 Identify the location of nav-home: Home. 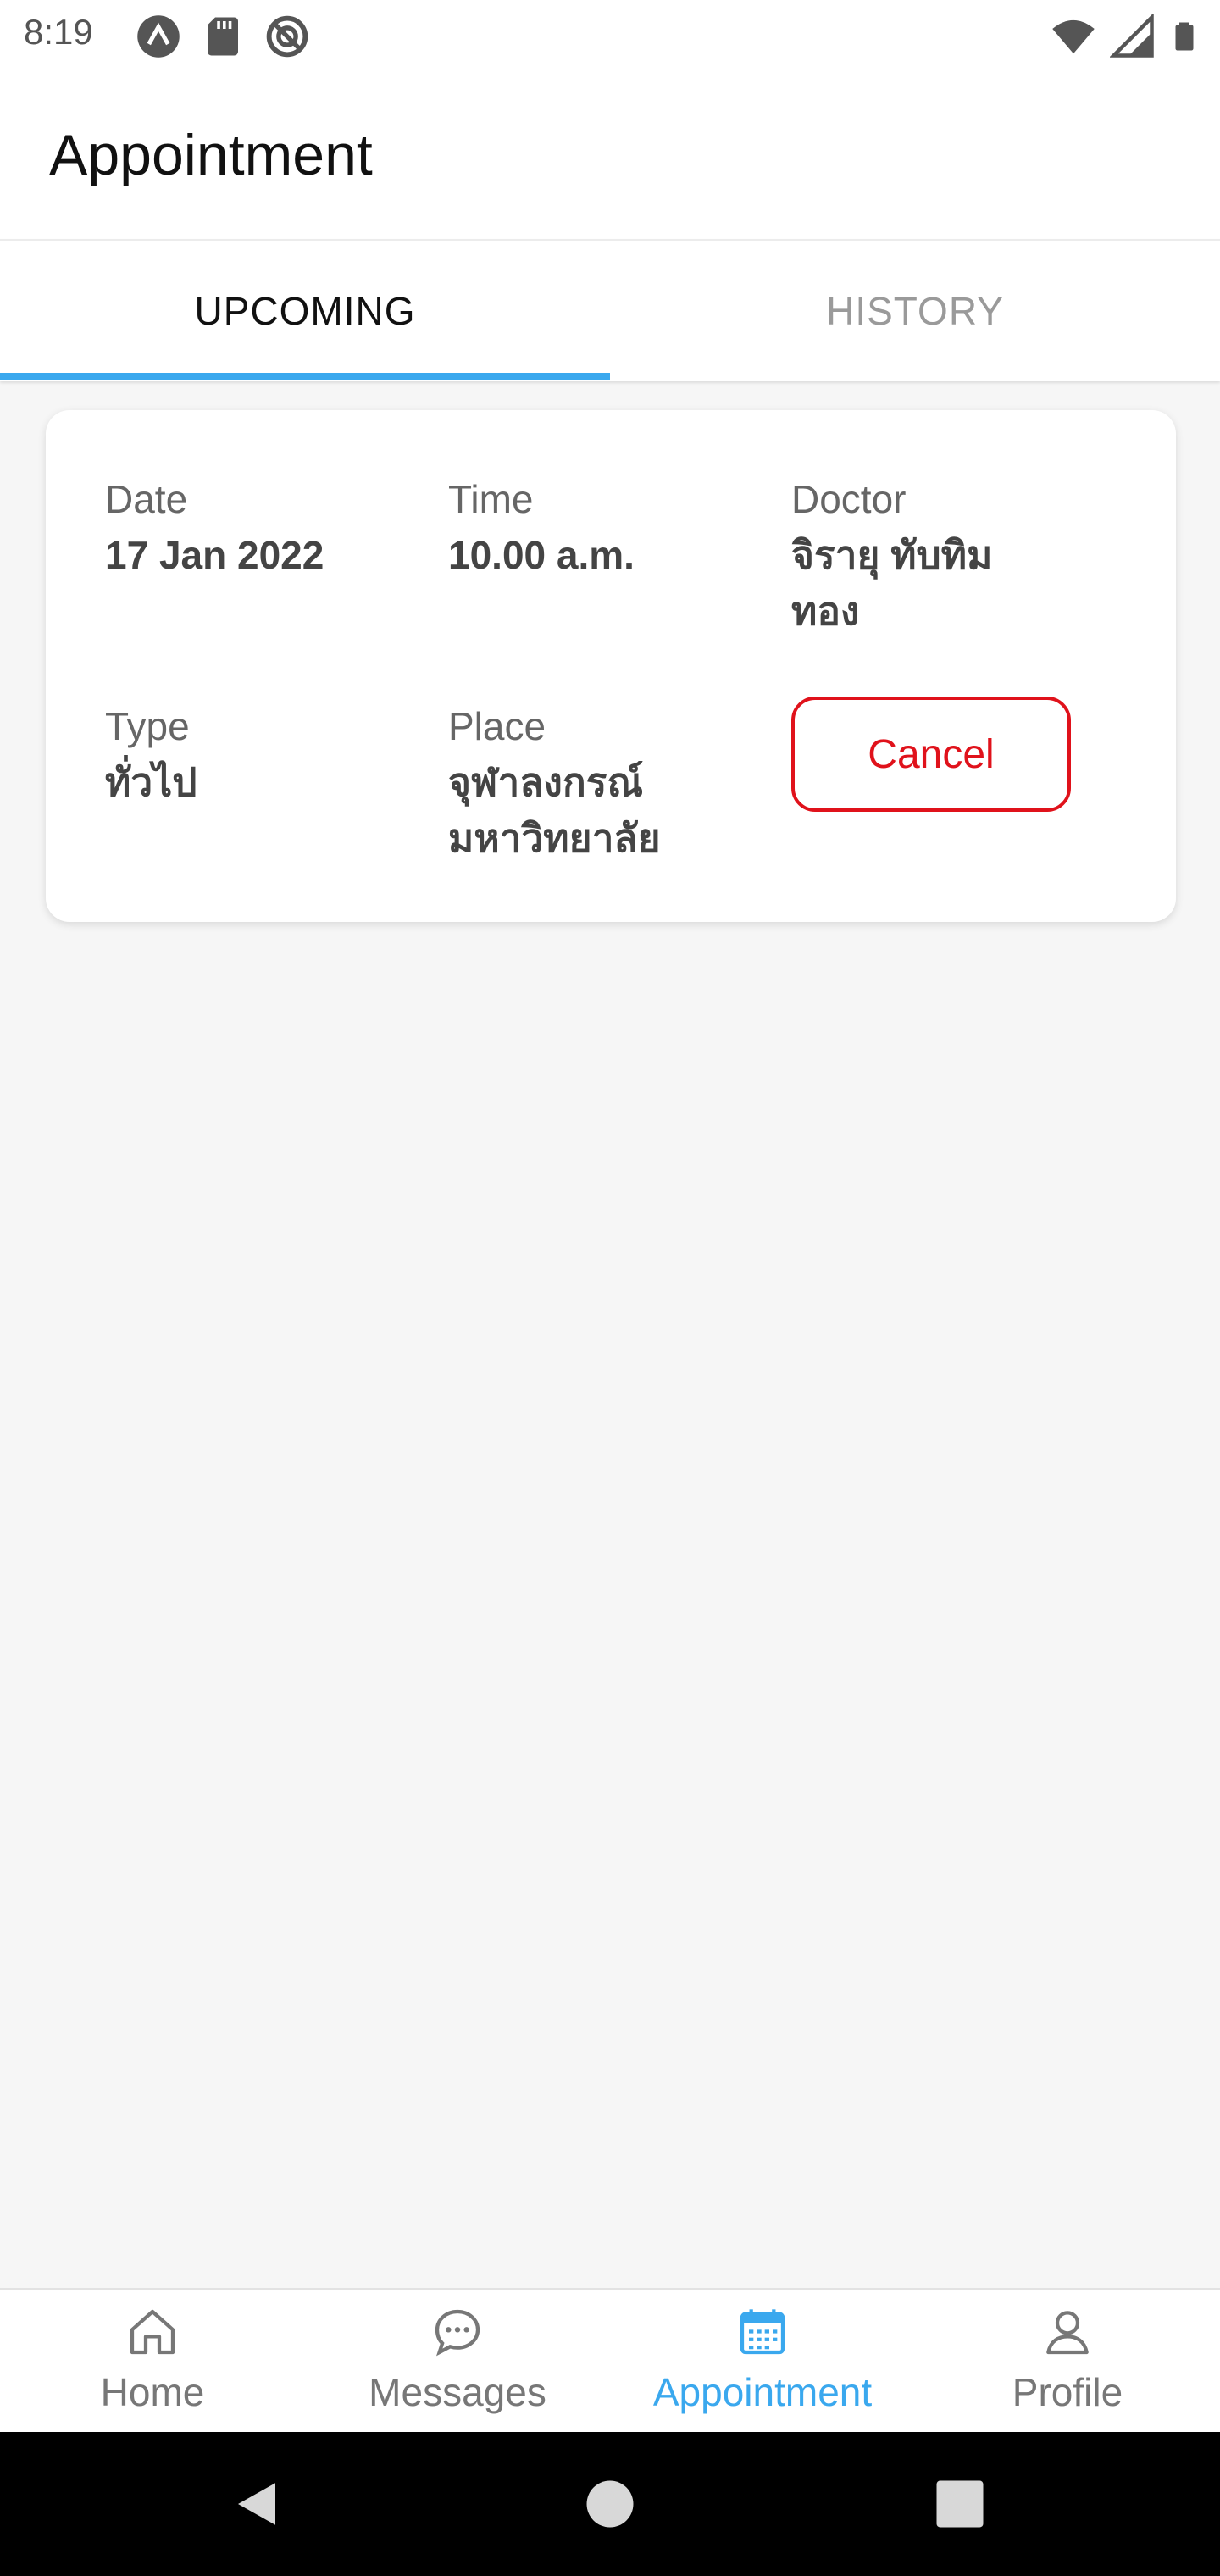
(152, 2362).